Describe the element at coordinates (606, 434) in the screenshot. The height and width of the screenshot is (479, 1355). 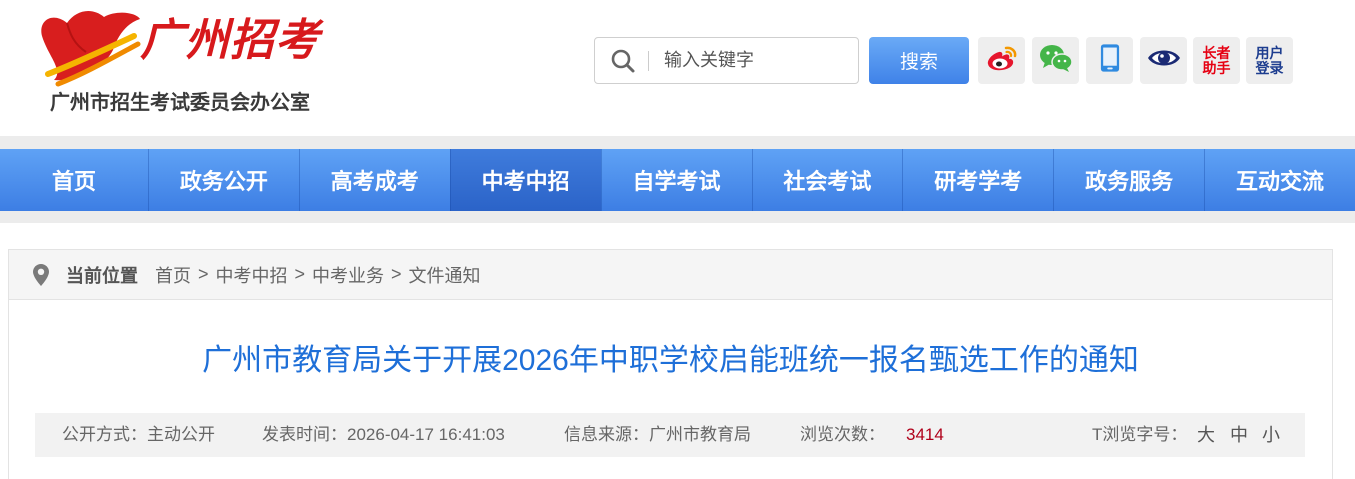
I see `meta-source-label: 信息来源：` at that location.